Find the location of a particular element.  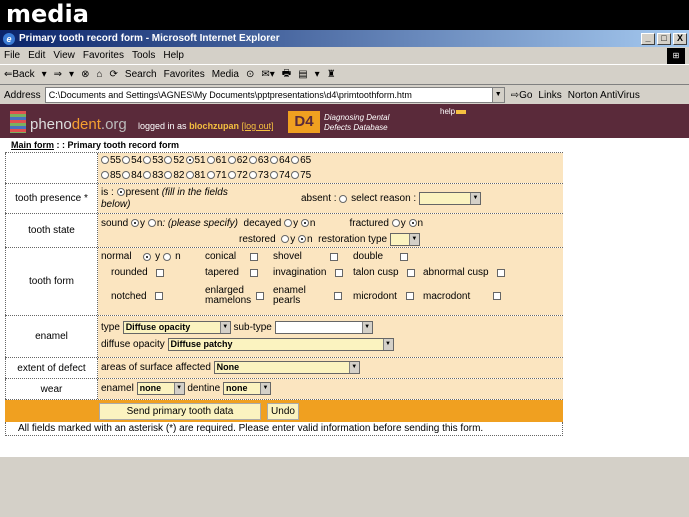

tooth-radio: 53 is located at coordinates (153, 160).